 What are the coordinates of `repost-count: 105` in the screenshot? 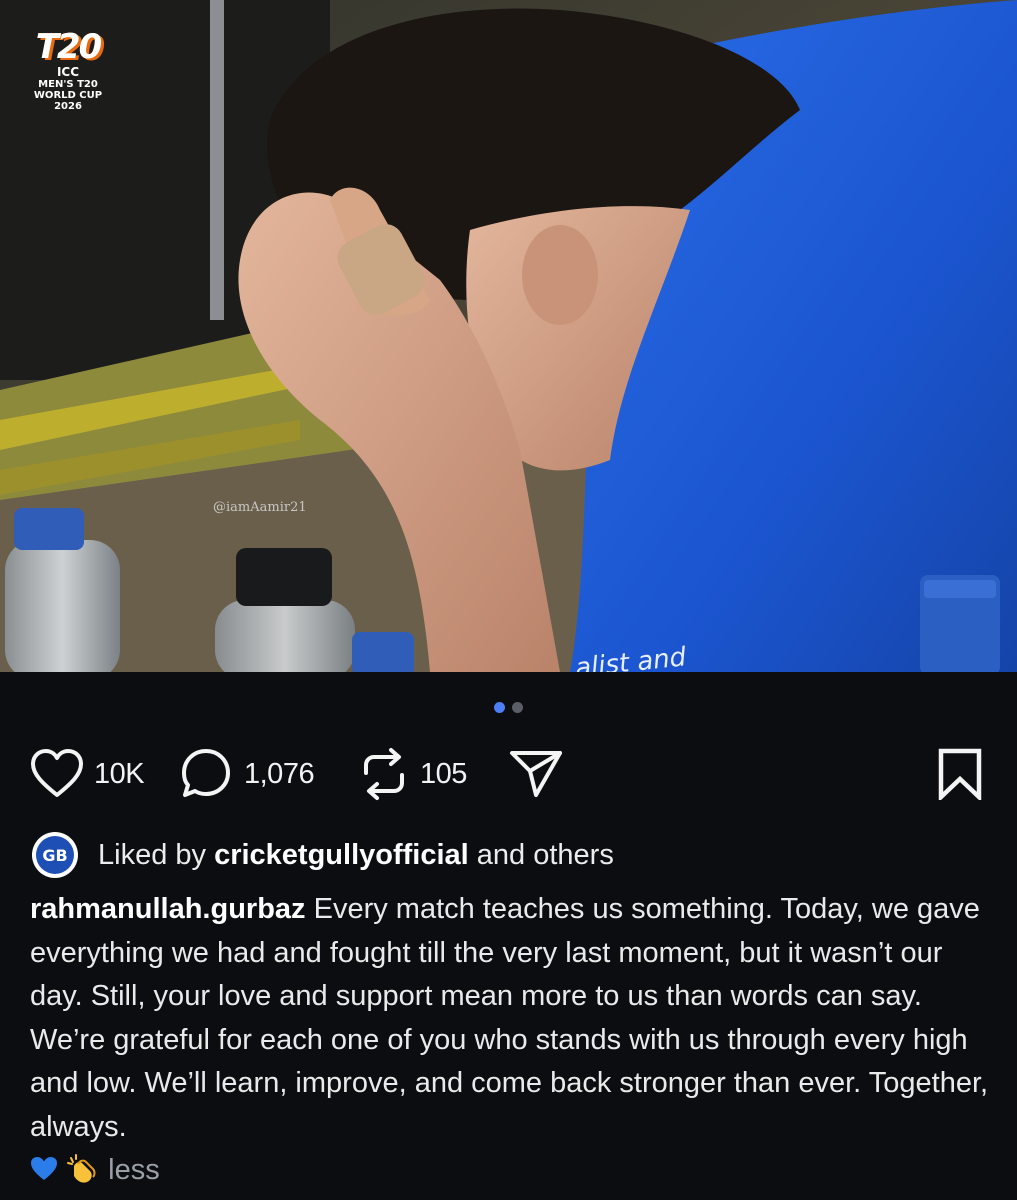 It's located at (443, 773).